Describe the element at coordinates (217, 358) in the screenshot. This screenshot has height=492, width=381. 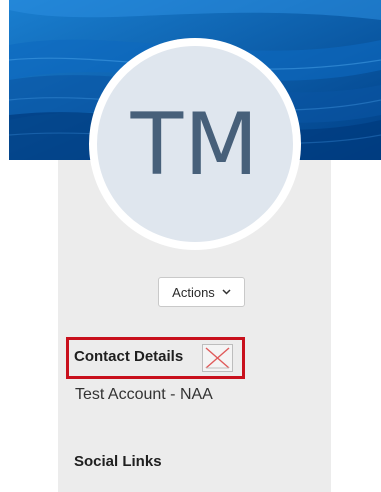
I see `broken-image-icon` at that location.